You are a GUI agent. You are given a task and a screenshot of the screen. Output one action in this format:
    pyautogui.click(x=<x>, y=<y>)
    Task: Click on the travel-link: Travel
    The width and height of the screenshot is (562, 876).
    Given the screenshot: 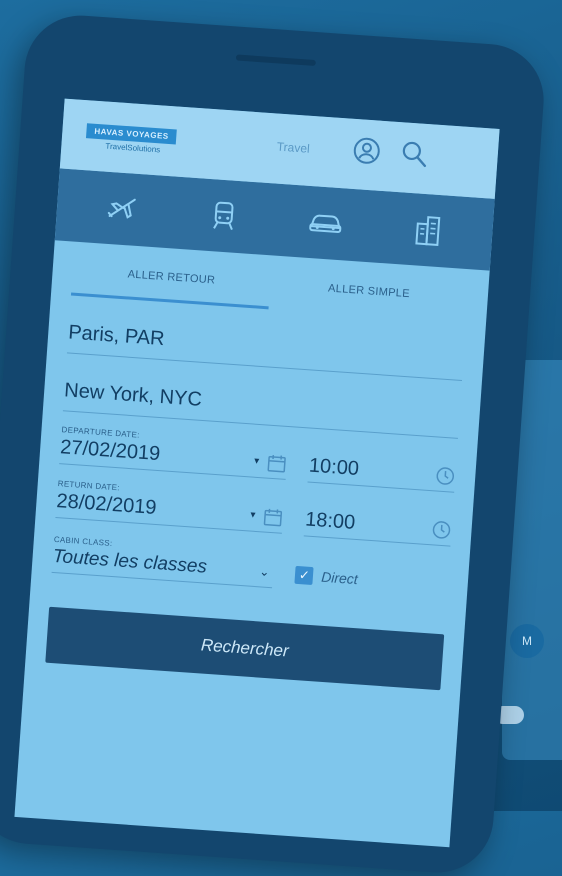 What is the action you would take?
    pyautogui.click(x=293, y=148)
    